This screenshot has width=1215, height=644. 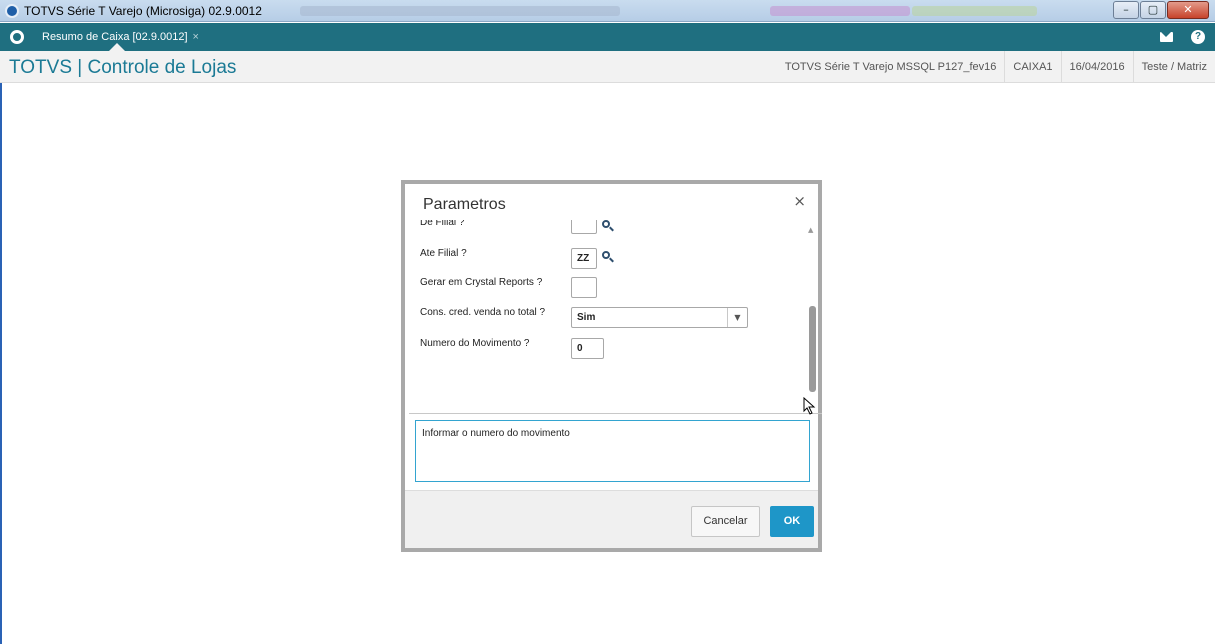 I want to click on help-icon: ?, so click(x=1198, y=37).